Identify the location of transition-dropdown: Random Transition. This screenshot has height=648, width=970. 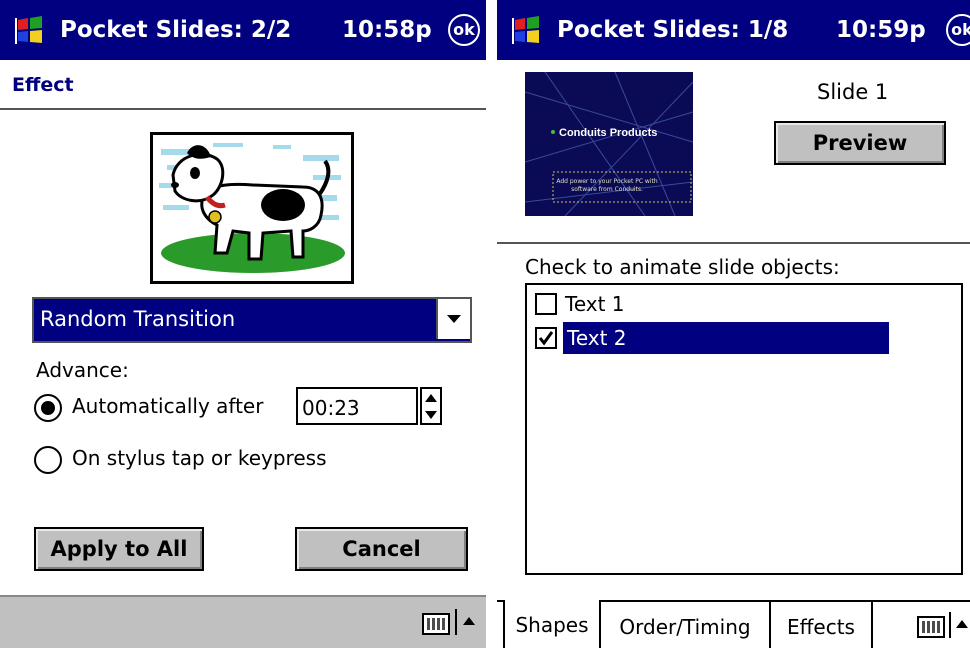
(252, 320).